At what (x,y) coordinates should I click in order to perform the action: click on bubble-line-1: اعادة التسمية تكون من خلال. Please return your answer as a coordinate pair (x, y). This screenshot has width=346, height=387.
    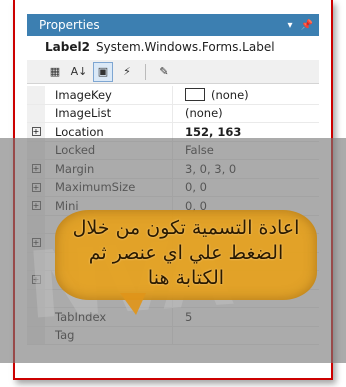
    Looking at the image, I should click on (186, 228).